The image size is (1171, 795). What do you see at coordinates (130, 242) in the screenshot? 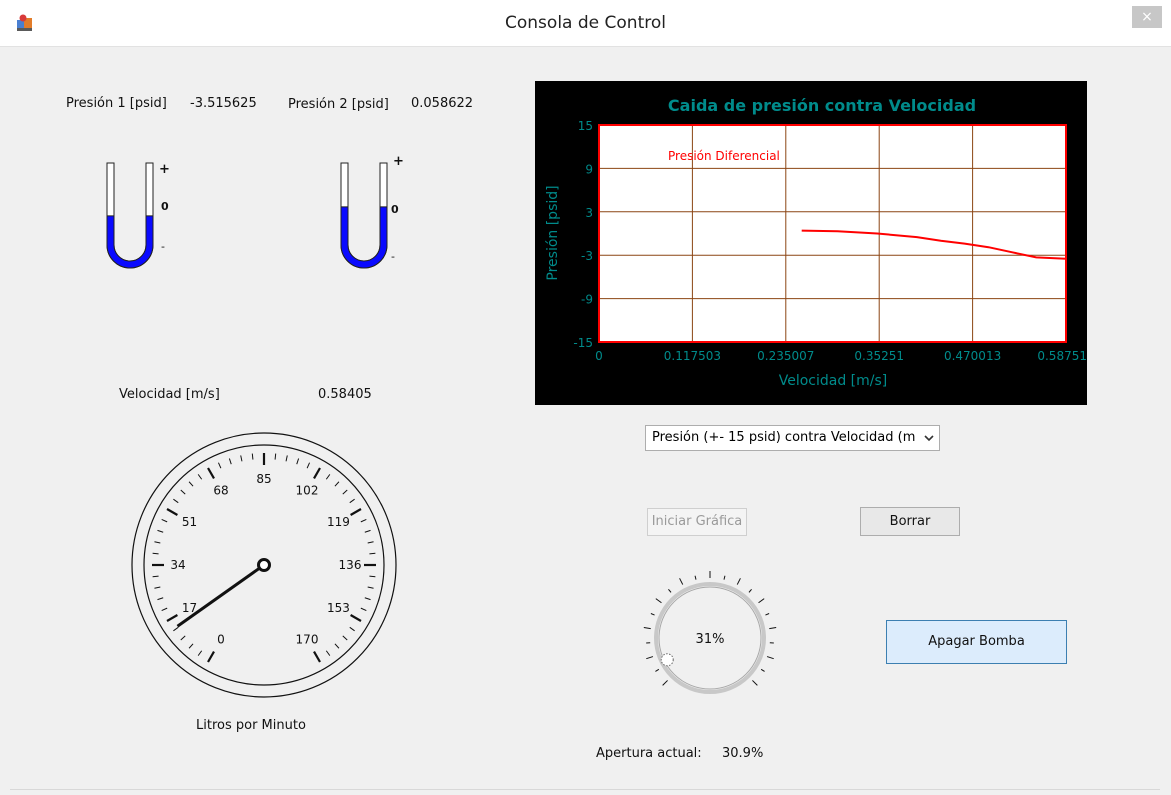
I see `manometer-1-fluid` at bounding box center [130, 242].